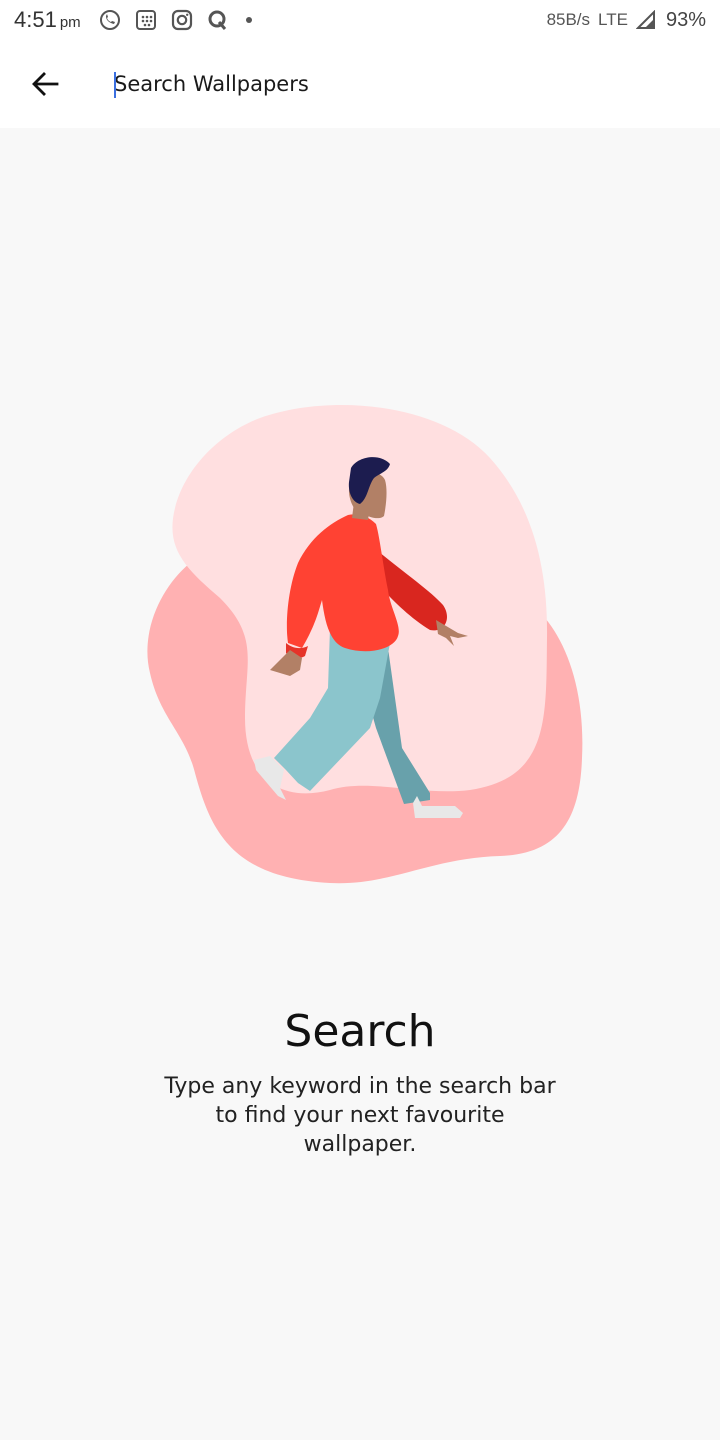 This screenshot has height=1440, width=720. What do you see at coordinates (417, 84) in the screenshot?
I see `search-input` at bounding box center [417, 84].